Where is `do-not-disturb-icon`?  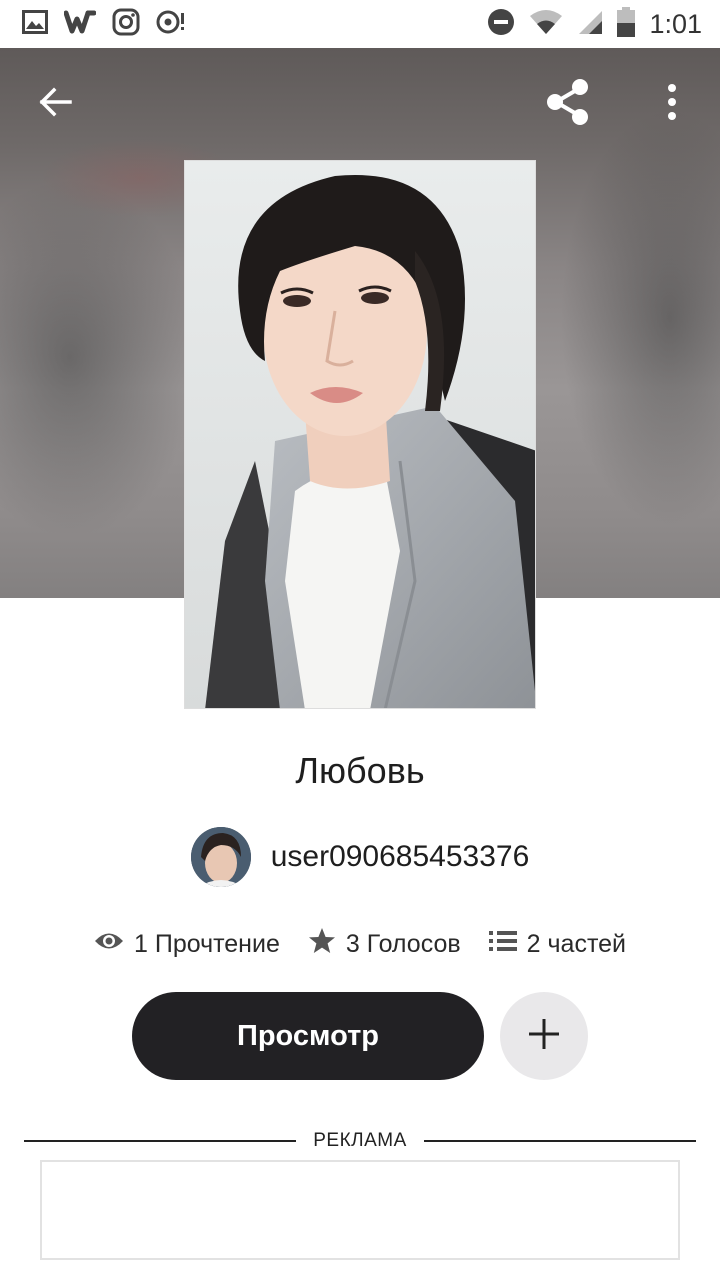 do-not-disturb-icon is located at coordinates (501, 24).